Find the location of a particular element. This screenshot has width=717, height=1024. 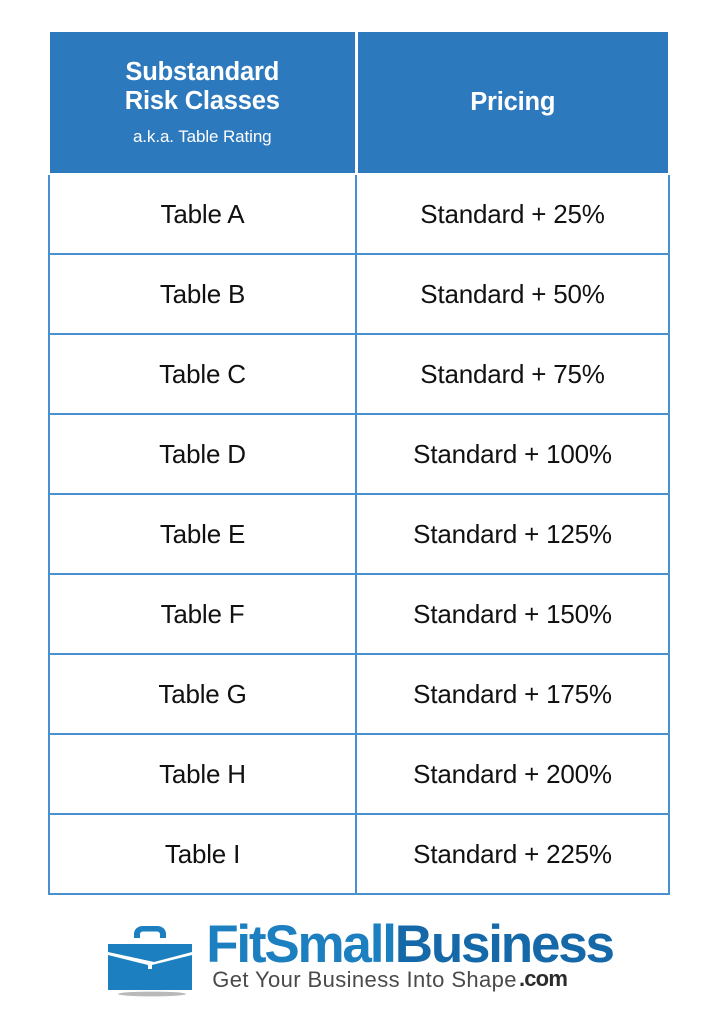

logo-word-row: FitSmallBusiness is located at coordinates (410, 944).